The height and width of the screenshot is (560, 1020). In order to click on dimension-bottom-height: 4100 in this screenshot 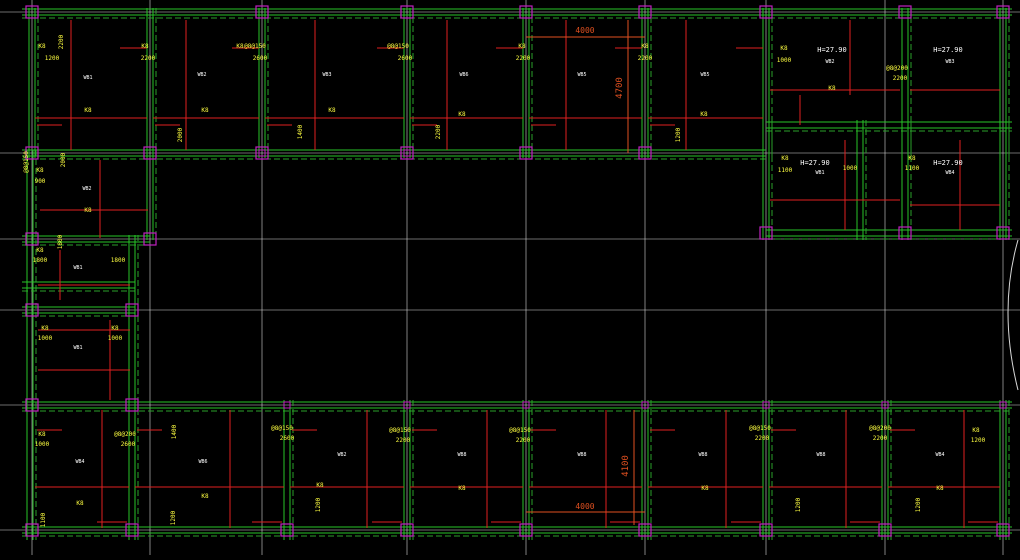, I will do `click(626, 466)`.